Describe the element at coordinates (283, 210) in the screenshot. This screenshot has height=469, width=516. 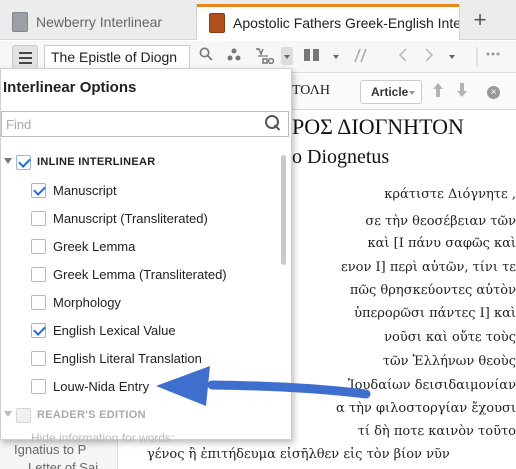
I see `scrollbar` at that location.